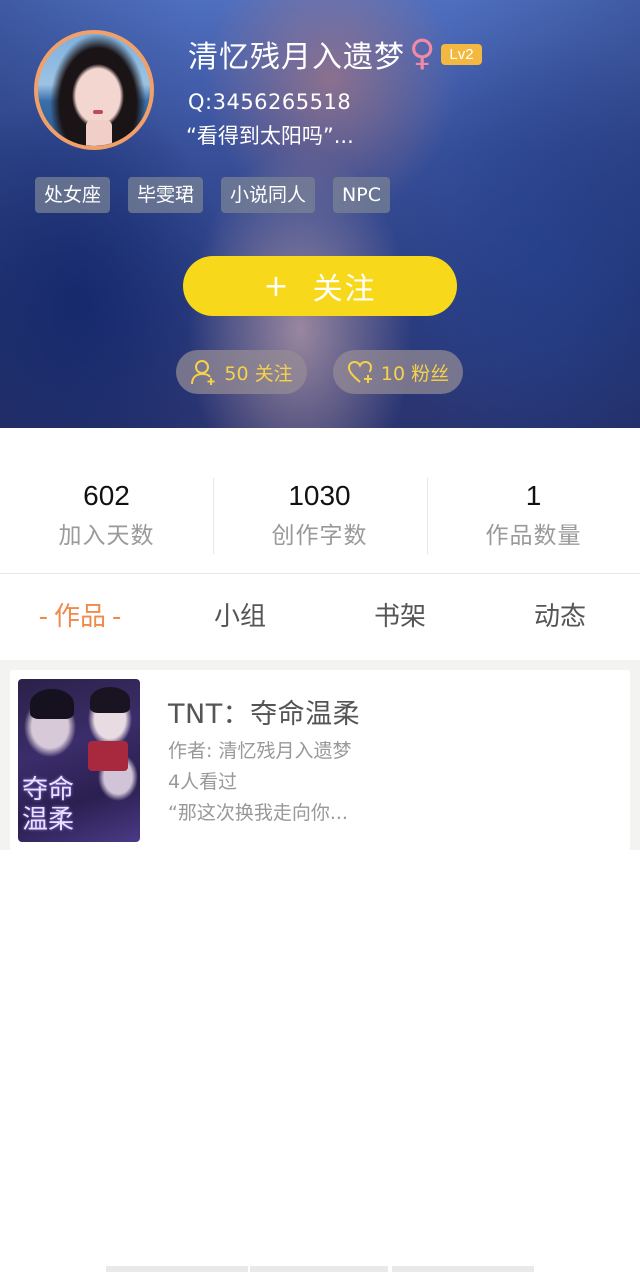  I want to click on fans-count-button: 10 粉丝, so click(398, 372).